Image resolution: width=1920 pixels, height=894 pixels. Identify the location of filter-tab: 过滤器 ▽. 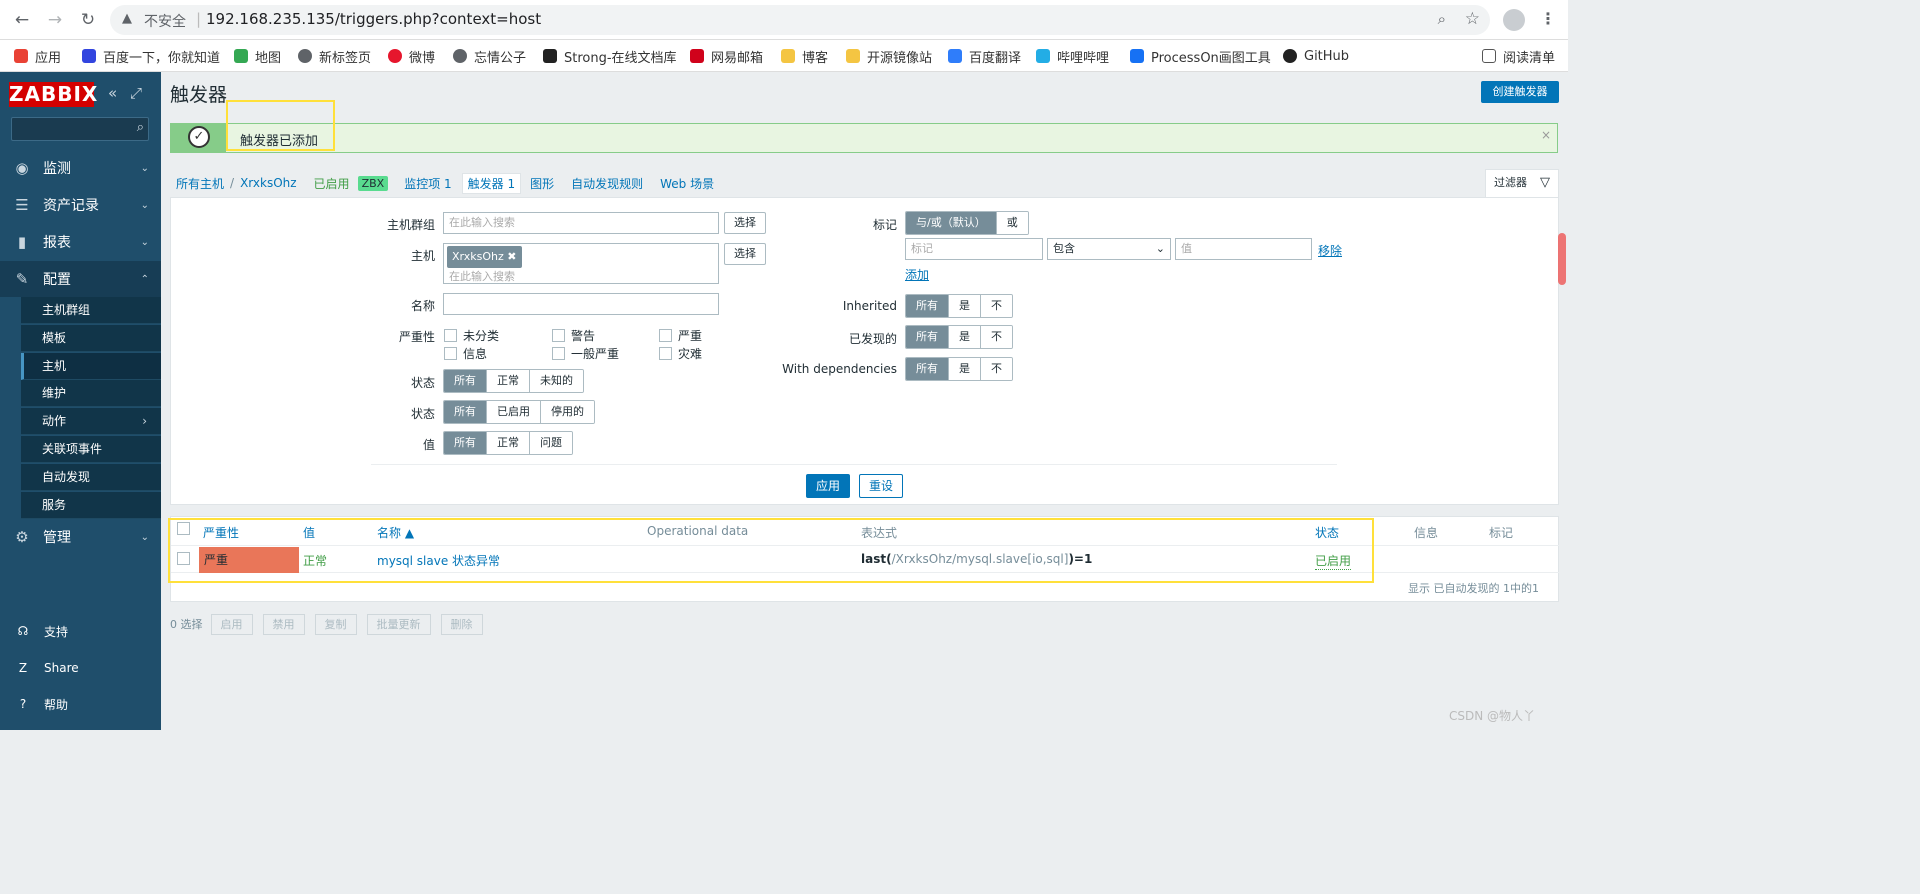
(1522, 183).